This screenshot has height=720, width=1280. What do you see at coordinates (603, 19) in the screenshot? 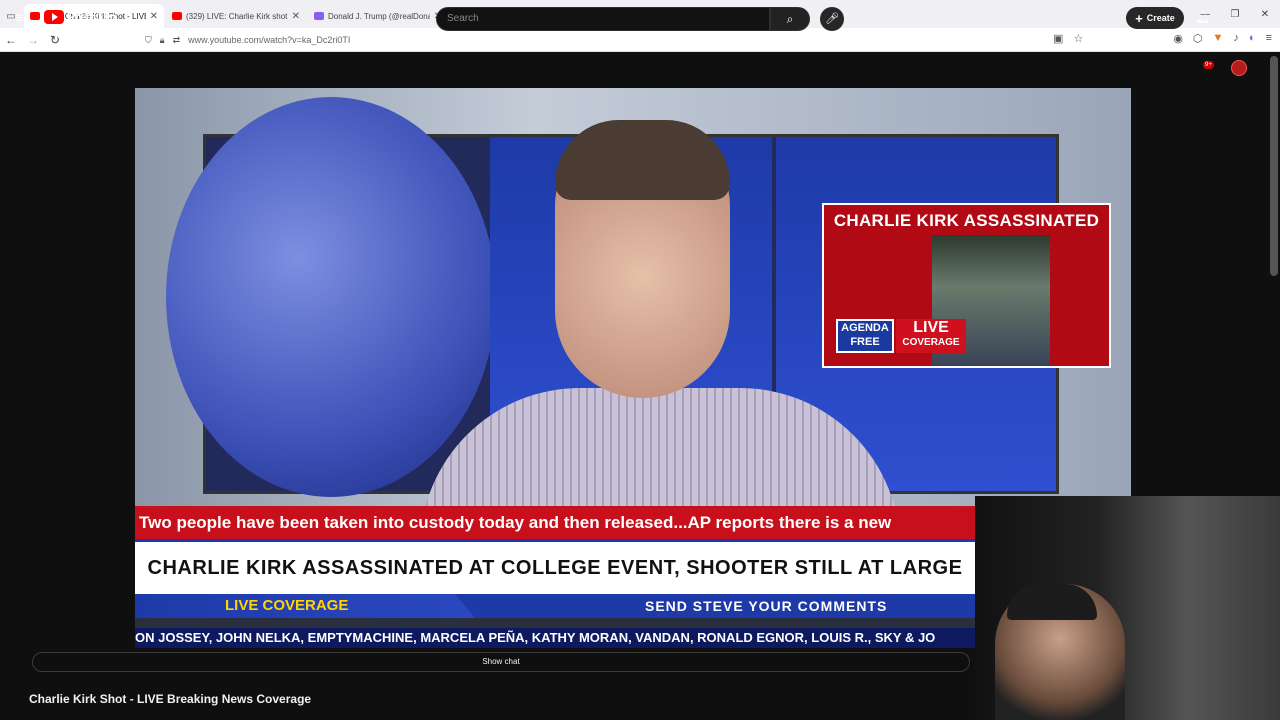
I see `search-input: Search` at bounding box center [603, 19].